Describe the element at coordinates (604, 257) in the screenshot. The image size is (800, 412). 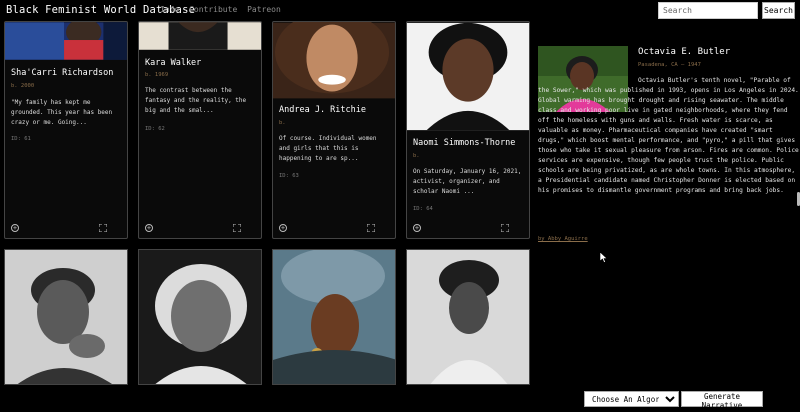
I see `mouse-pointer-icon` at that location.